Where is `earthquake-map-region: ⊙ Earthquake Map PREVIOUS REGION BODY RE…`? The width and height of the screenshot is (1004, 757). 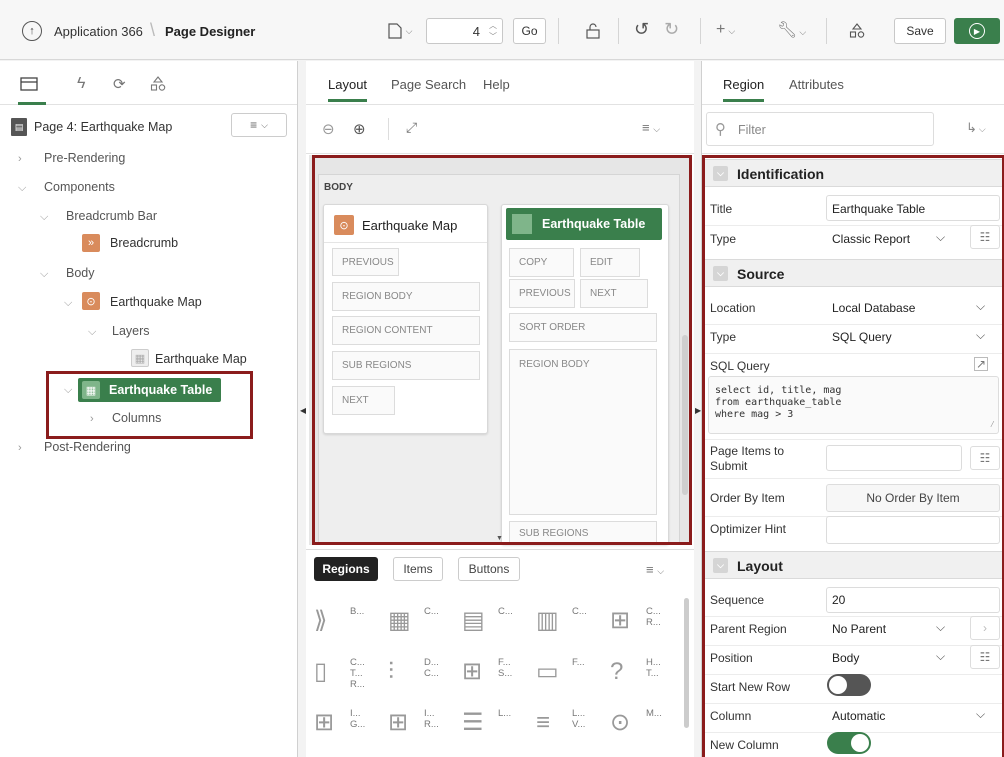 earthquake-map-region: ⊙ Earthquake Map PREVIOUS REGION BODY RE… is located at coordinates (405, 319).